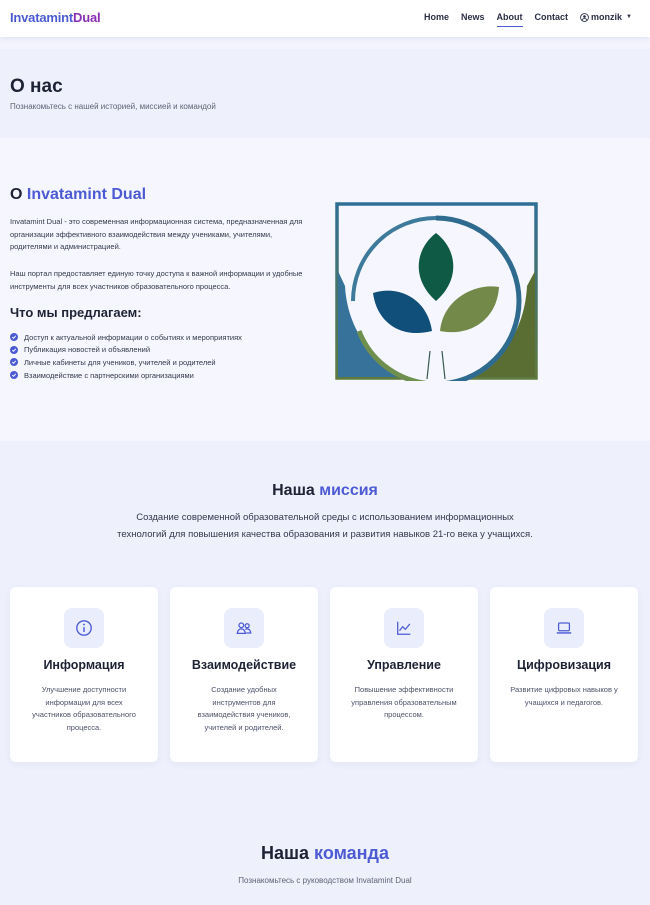  What do you see at coordinates (348, 490) in the screenshot?
I see `mission-heading-accent: миссия` at bounding box center [348, 490].